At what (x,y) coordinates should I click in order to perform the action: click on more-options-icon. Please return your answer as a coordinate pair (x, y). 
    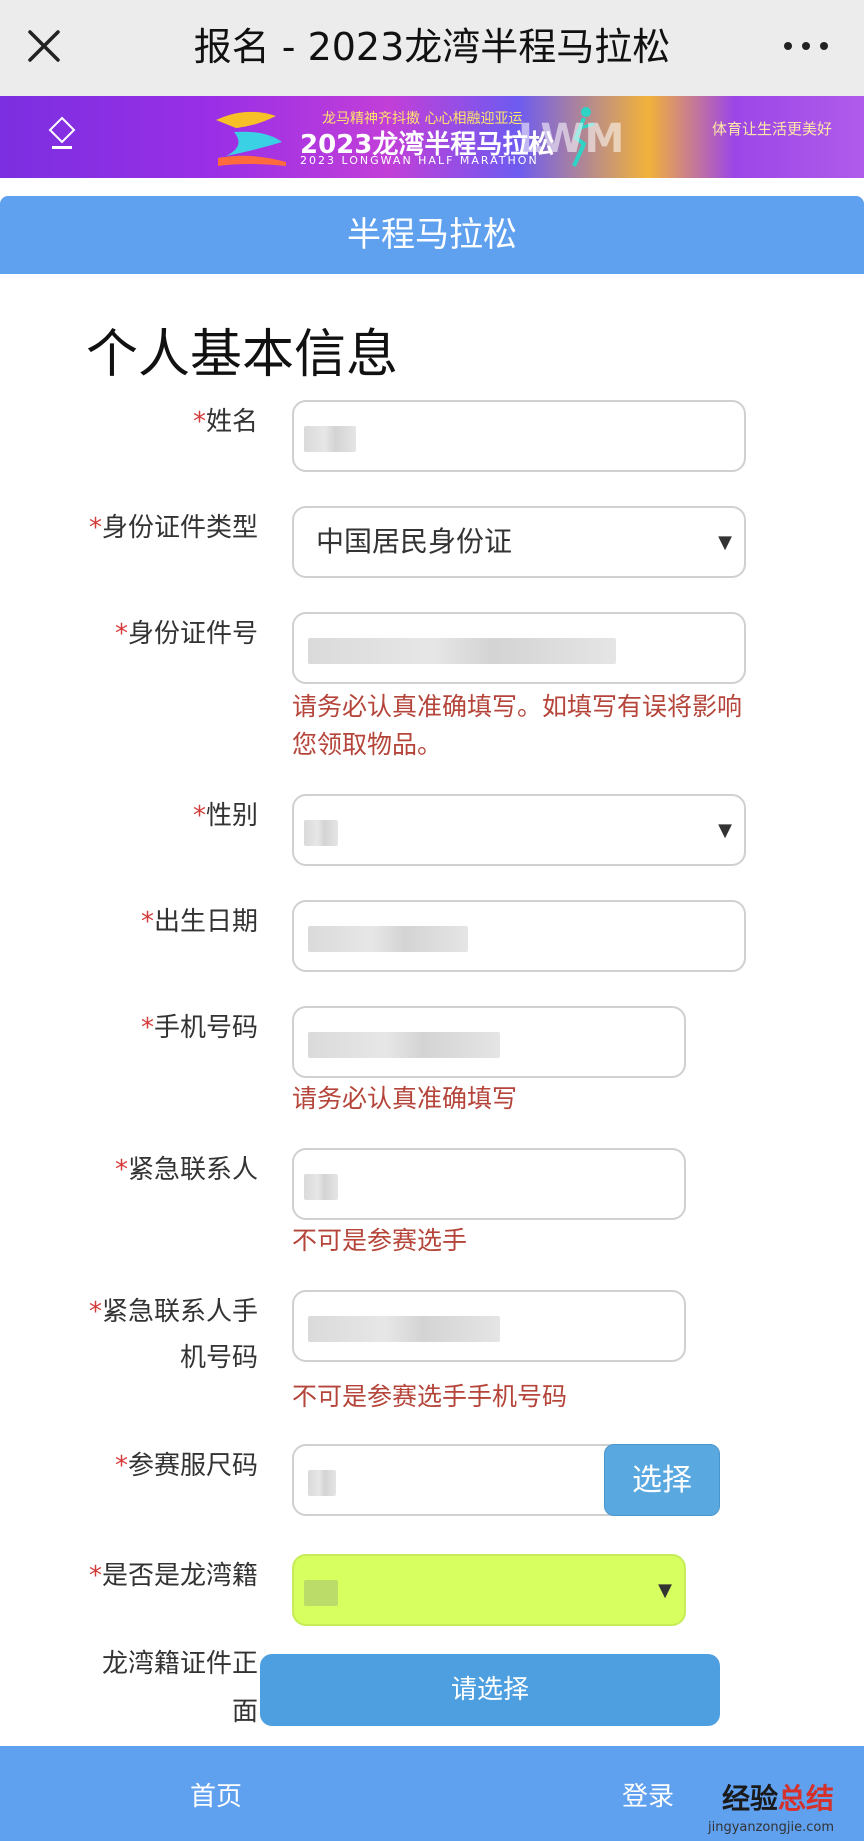
    Looking at the image, I should click on (806, 46).